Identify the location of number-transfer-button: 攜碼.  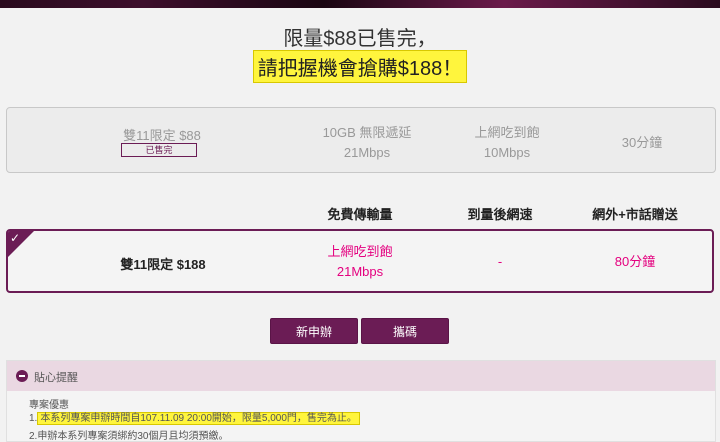
(405, 331).